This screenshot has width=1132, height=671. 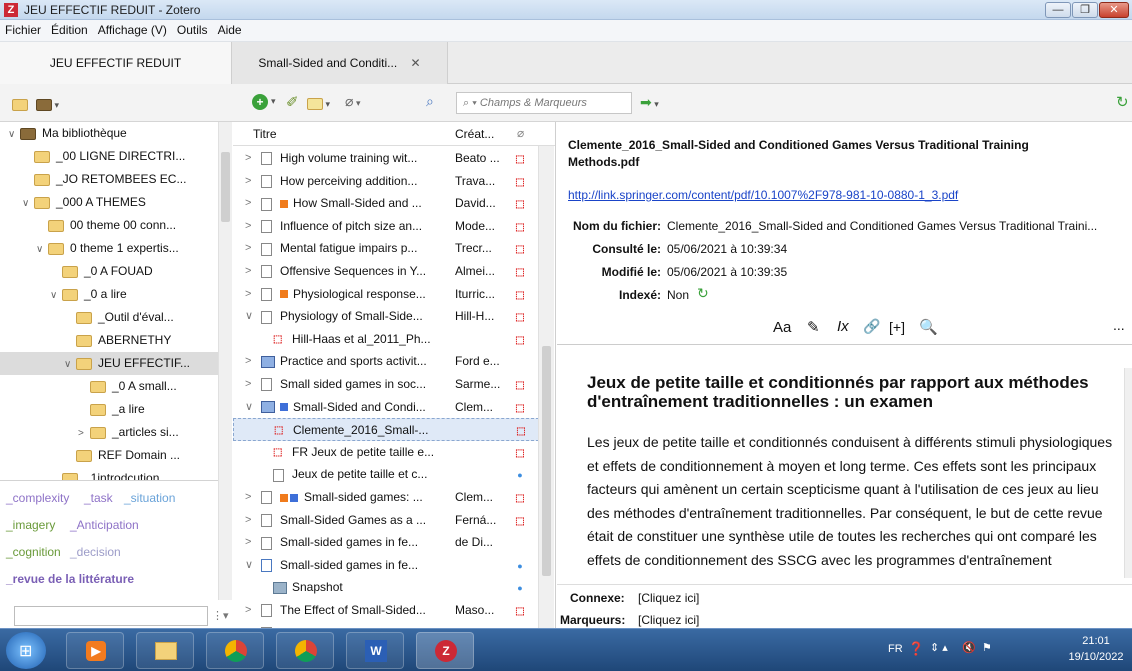 What do you see at coordinates (1096, 657) in the screenshot?
I see `clock-date: 19/10/2022` at bounding box center [1096, 657].